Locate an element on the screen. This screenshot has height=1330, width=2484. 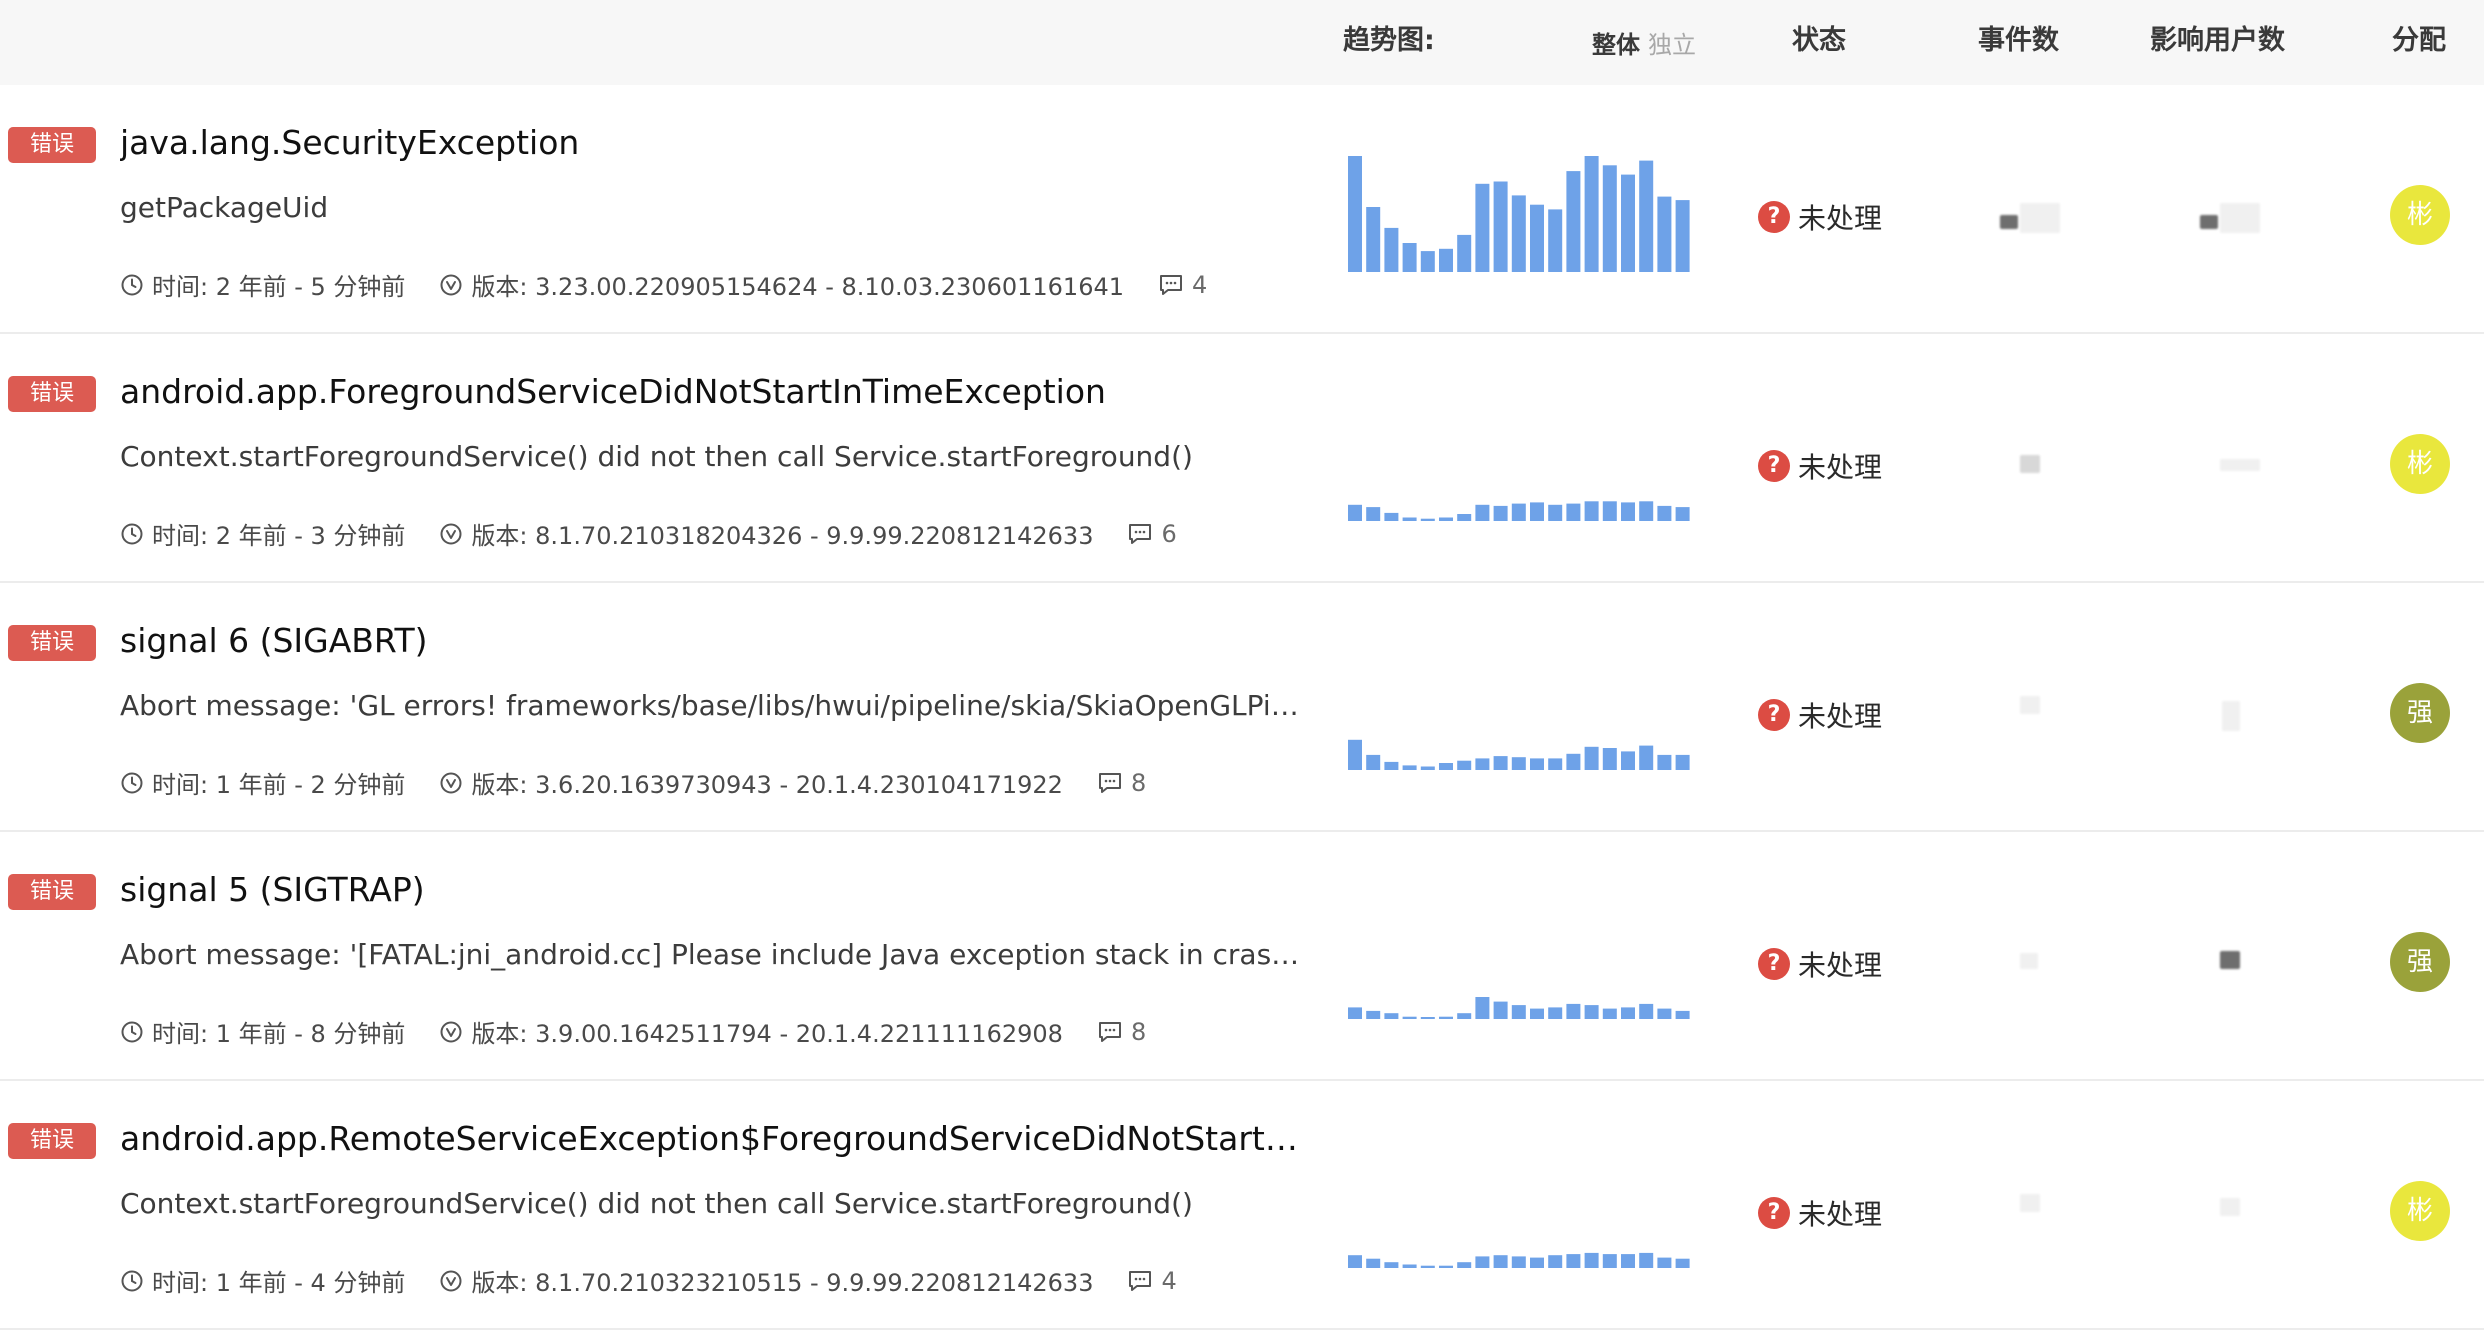
clock-icon is located at coordinates (132, 1031).